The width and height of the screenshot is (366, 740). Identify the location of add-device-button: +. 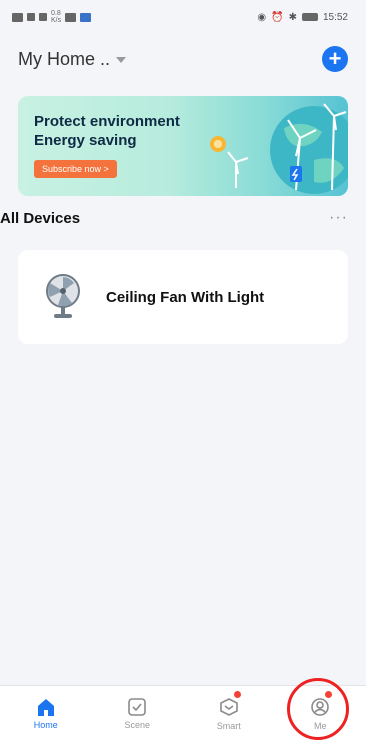
(335, 59).